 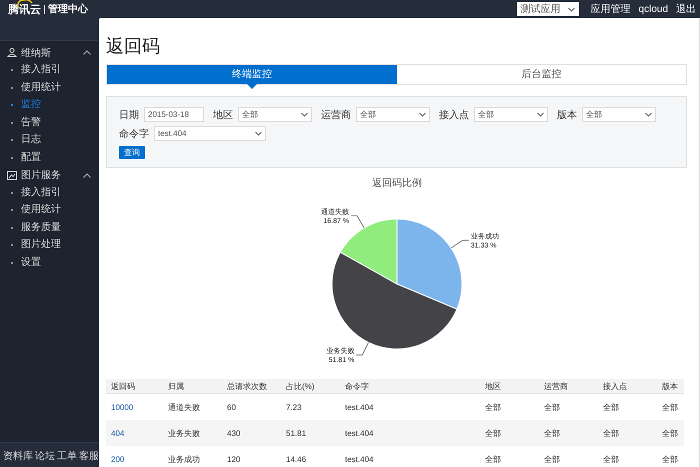 What do you see at coordinates (310, 386) in the screenshot?
I see `column-header: 占比(%)` at bounding box center [310, 386].